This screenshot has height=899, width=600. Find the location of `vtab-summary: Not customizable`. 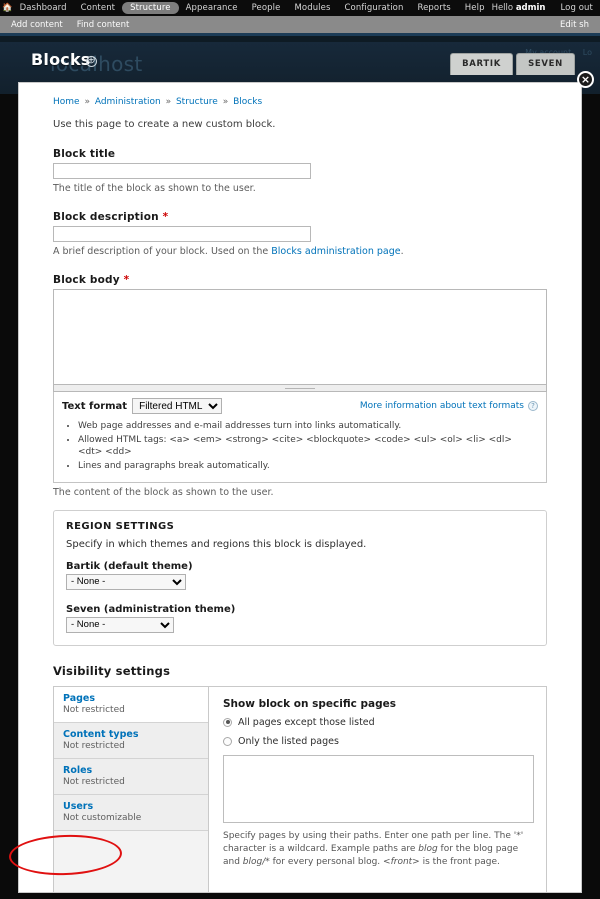

vtab-summary: Not customizable is located at coordinates (102, 817).